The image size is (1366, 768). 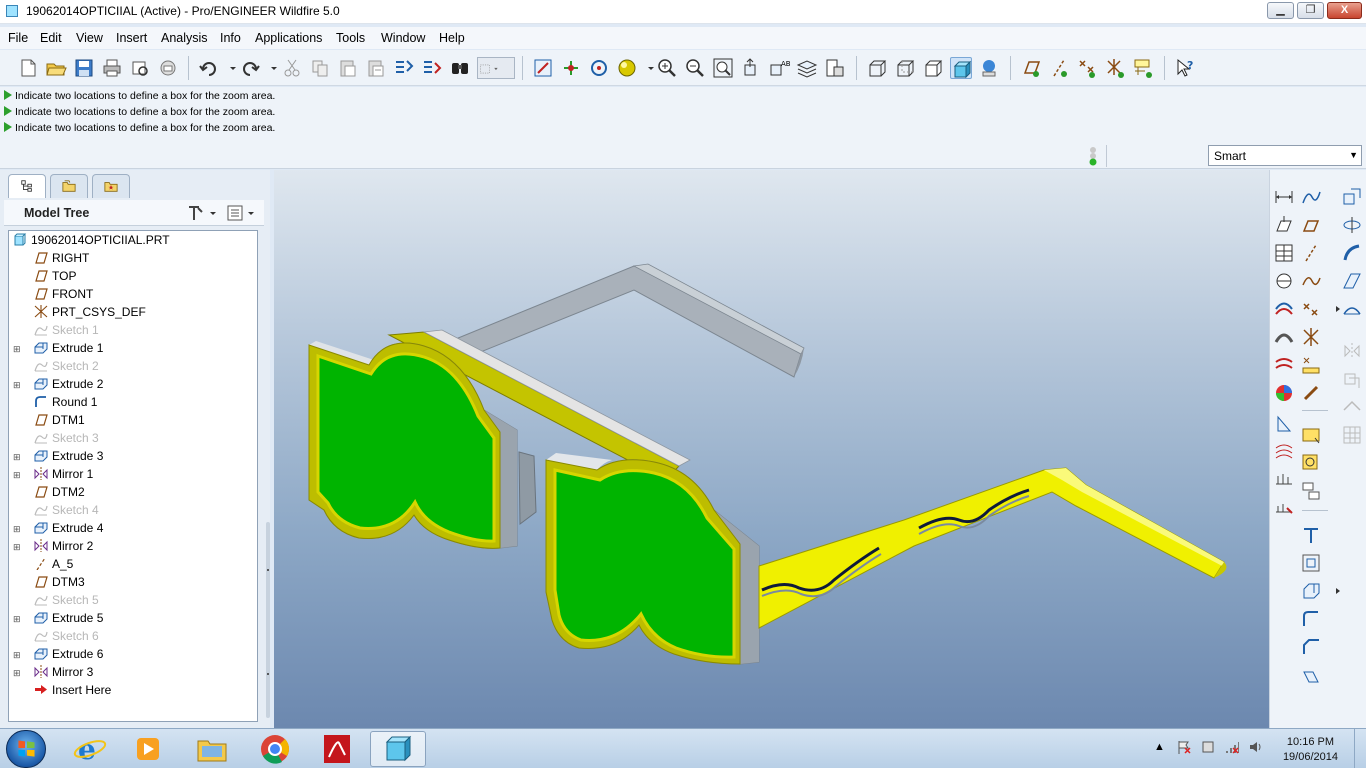 I want to click on regenerate-icon, so click(x=404, y=68).